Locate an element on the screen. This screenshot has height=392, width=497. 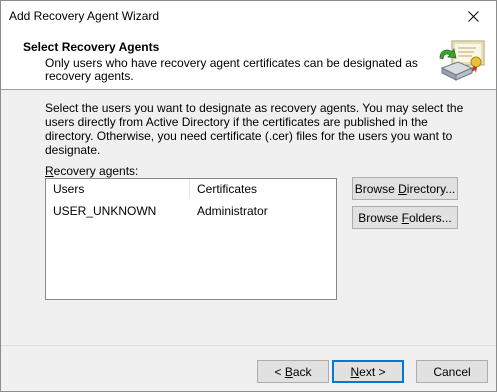
certificate-wizard-icon is located at coordinates (462, 60).